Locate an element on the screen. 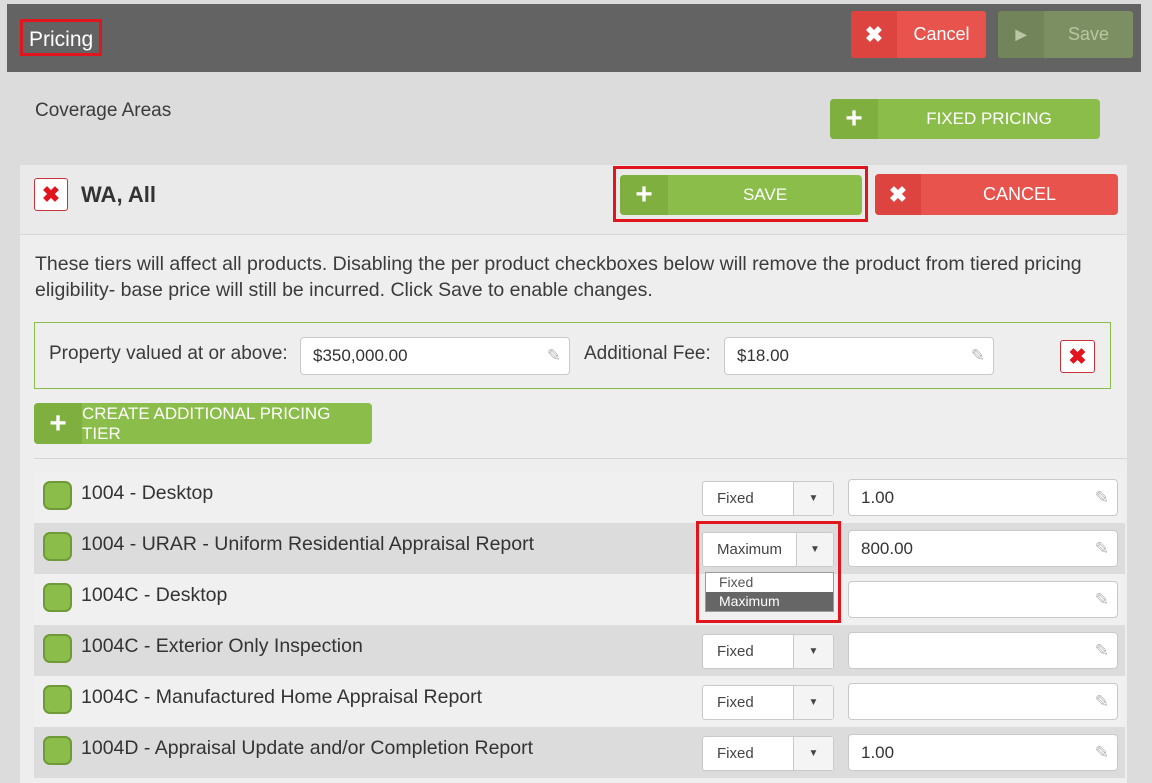 Image resolution: width=1152 pixels, height=783 pixels. area-save-label: SAVE is located at coordinates (765, 194).